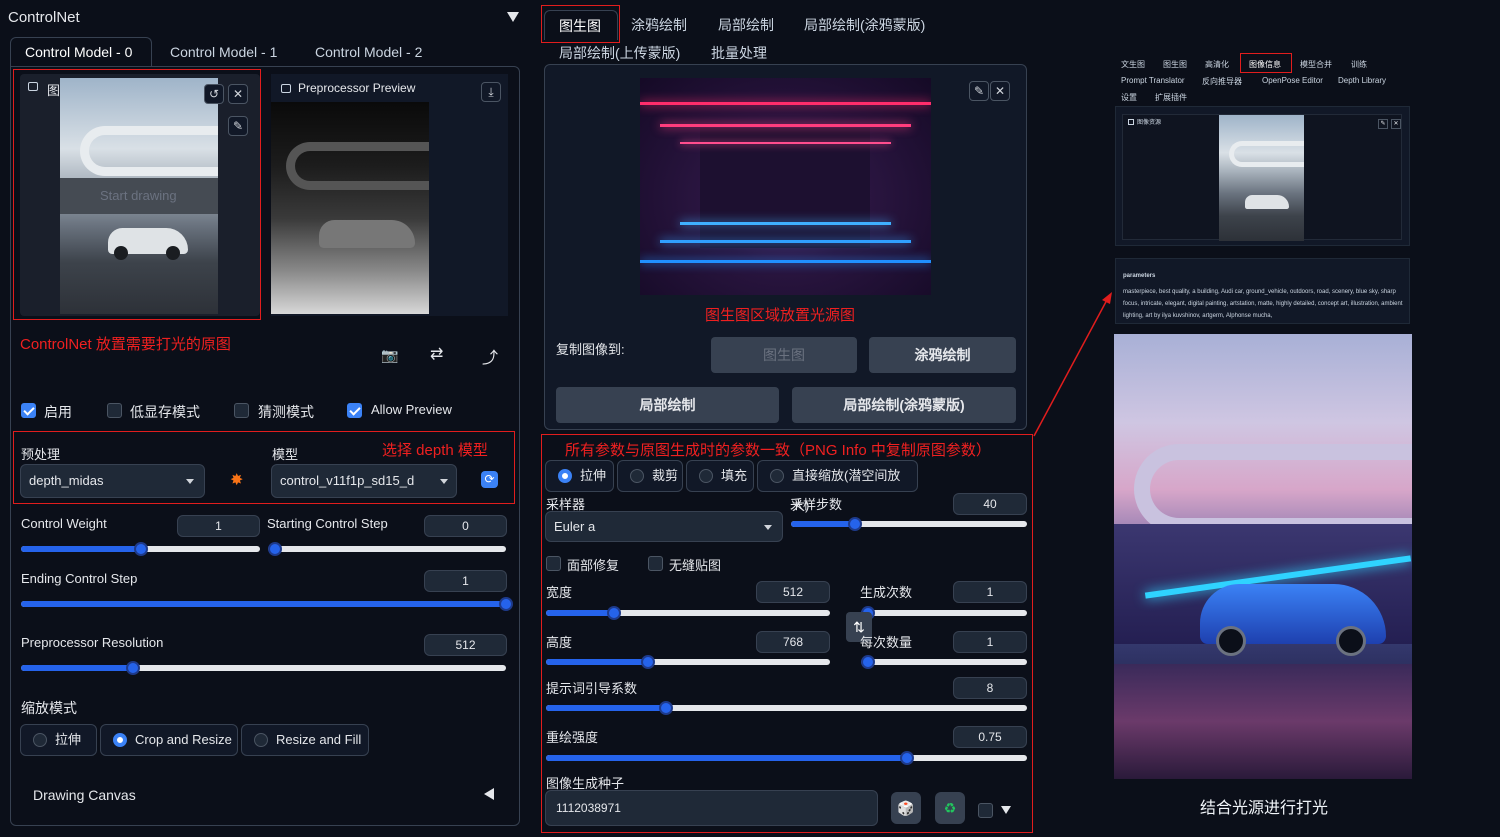  Describe the element at coordinates (904, 405) in the screenshot. I see `copy-to-inpaint-sketch-button: 局部绘制(涂鸦蒙版)` at that location.